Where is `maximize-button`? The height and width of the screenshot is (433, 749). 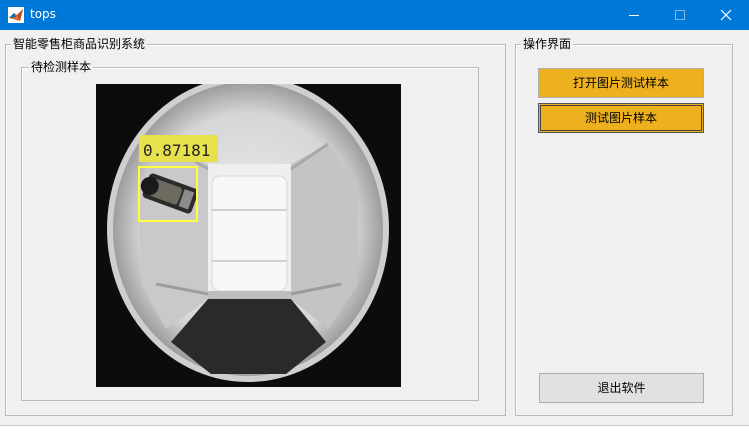
maximize-button is located at coordinates (680, 15).